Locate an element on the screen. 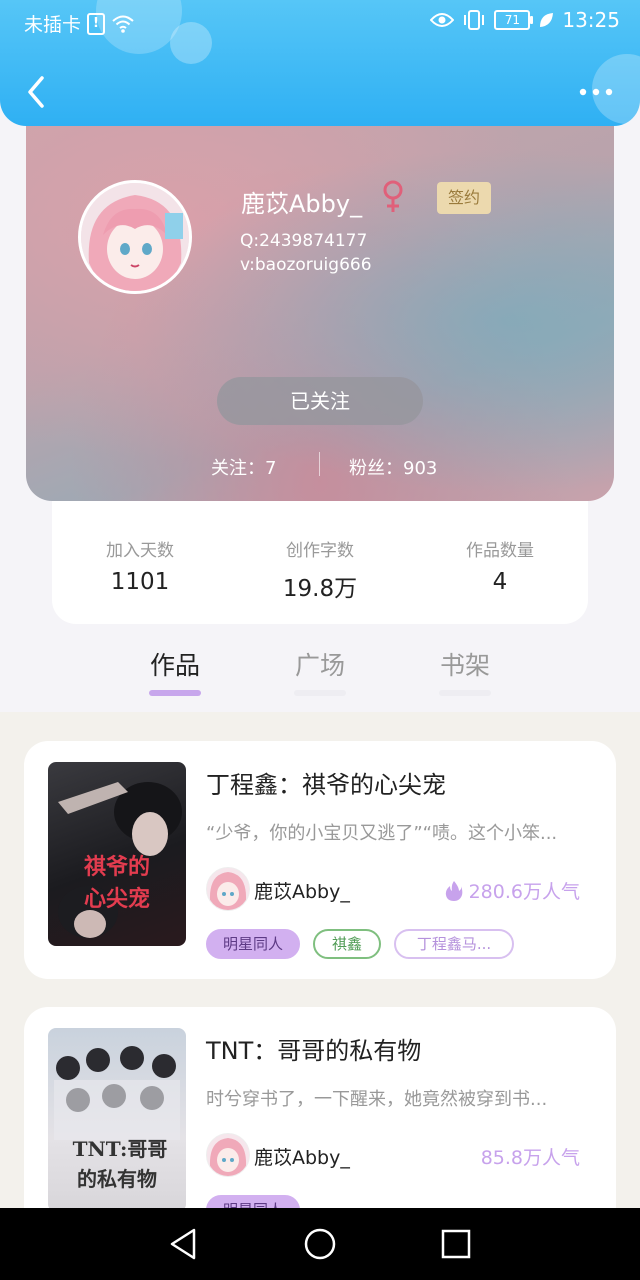  profile-name: 鹿苡Abby_ is located at coordinates (302, 204).